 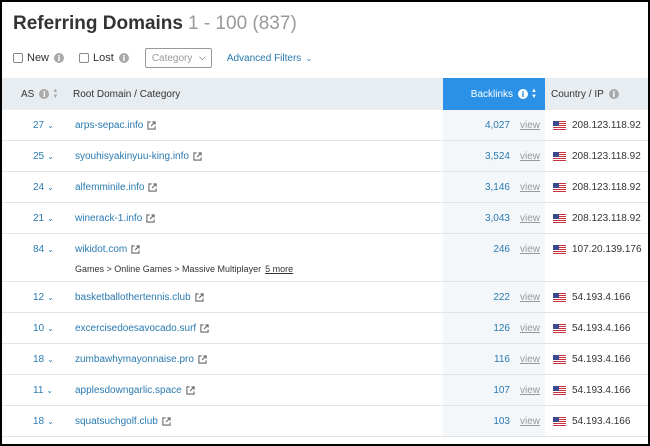 What do you see at coordinates (607, 249) in the screenshot?
I see `ip-address: 107.20.139.176` at bounding box center [607, 249].